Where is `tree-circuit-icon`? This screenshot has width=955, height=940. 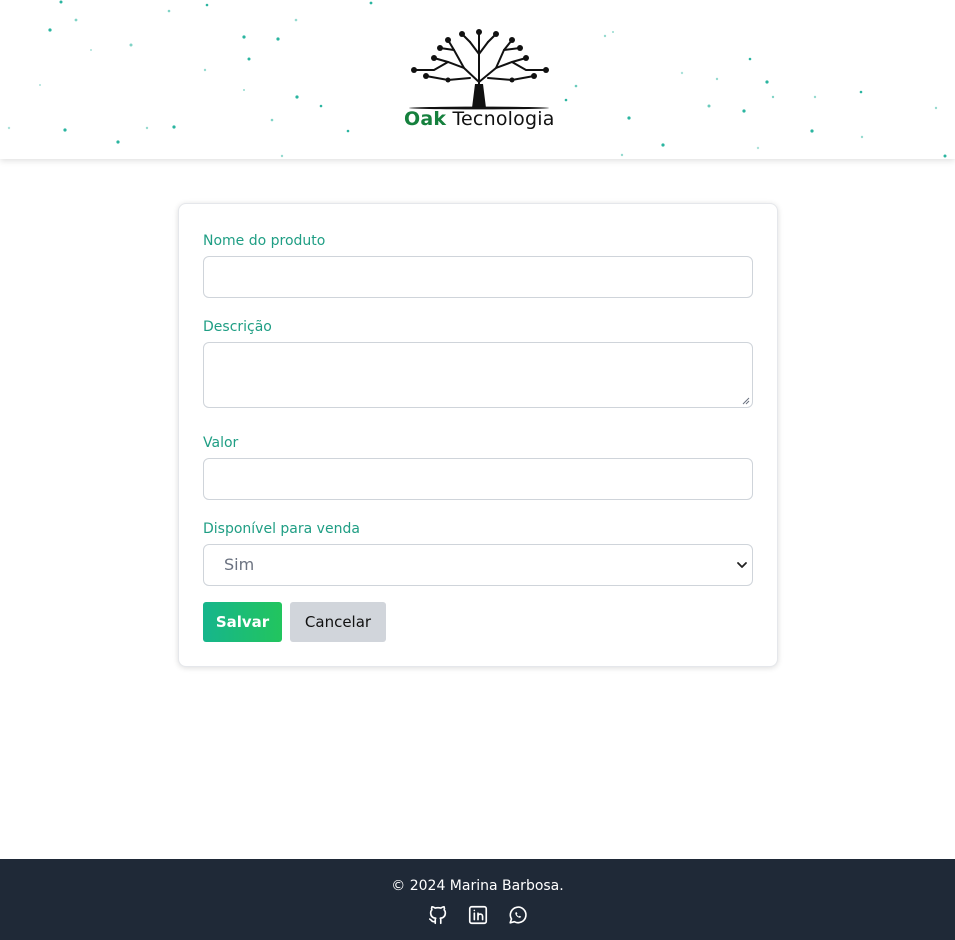 tree-circuit-icon is located at coordinates (479, 69).